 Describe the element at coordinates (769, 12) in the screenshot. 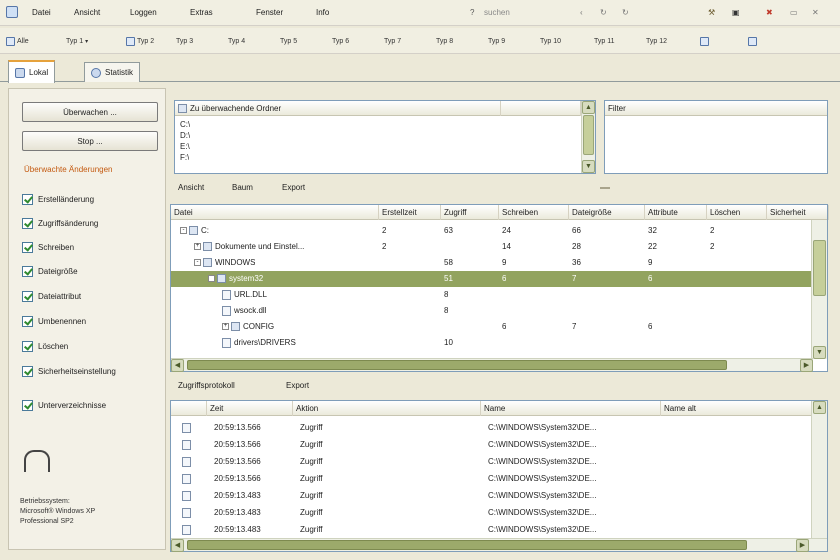

I see `close-red-icon: ✖` at that location.